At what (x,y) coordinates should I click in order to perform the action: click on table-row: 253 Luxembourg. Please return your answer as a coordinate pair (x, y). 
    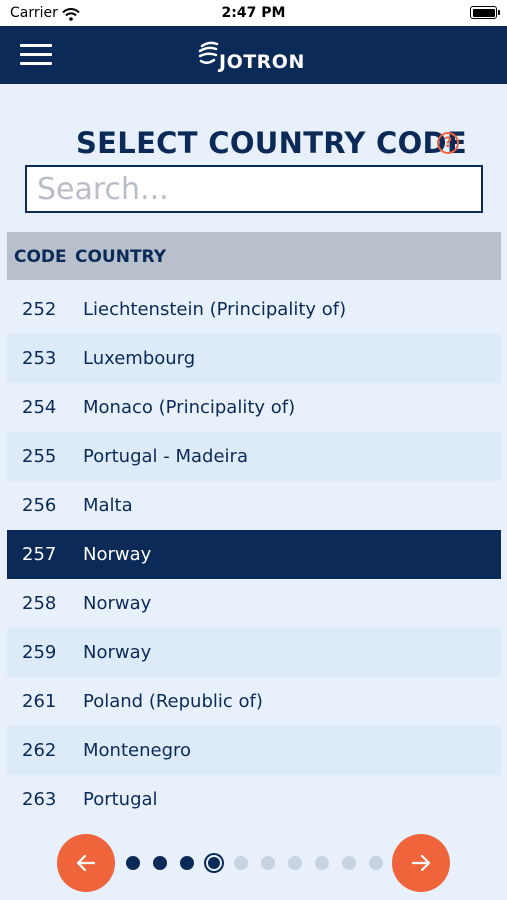
    Looking at the image, I should click on (254, 358).